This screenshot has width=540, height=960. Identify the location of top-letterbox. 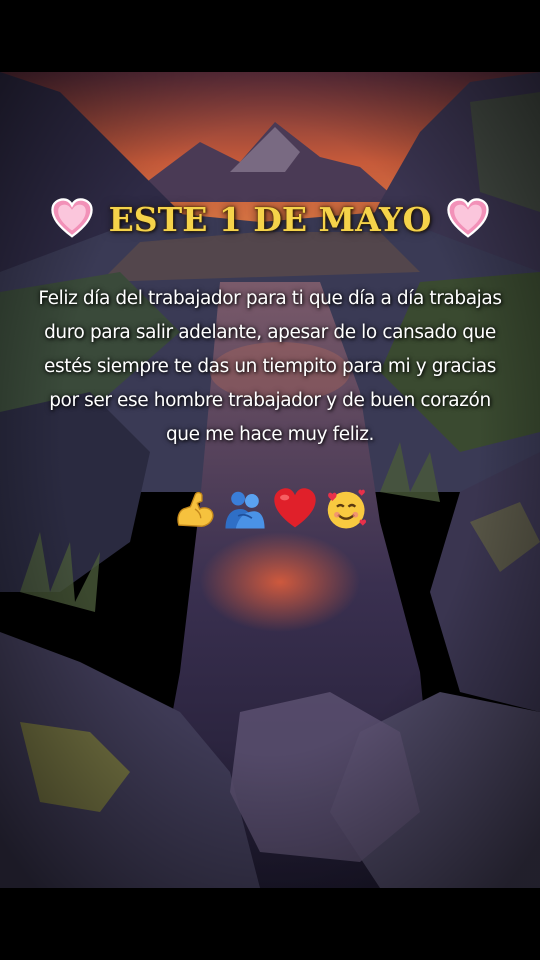
(270, 36).